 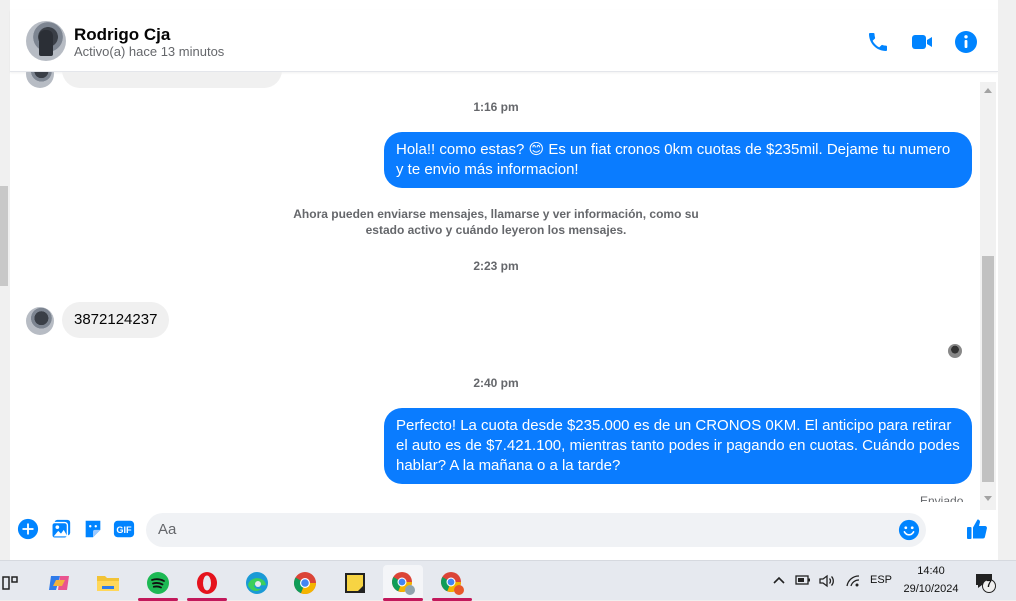 What do you see at coordinates (988, 498) in the screenshot?
I see `scroll-down-arrow` at bounding box center [988, 498].